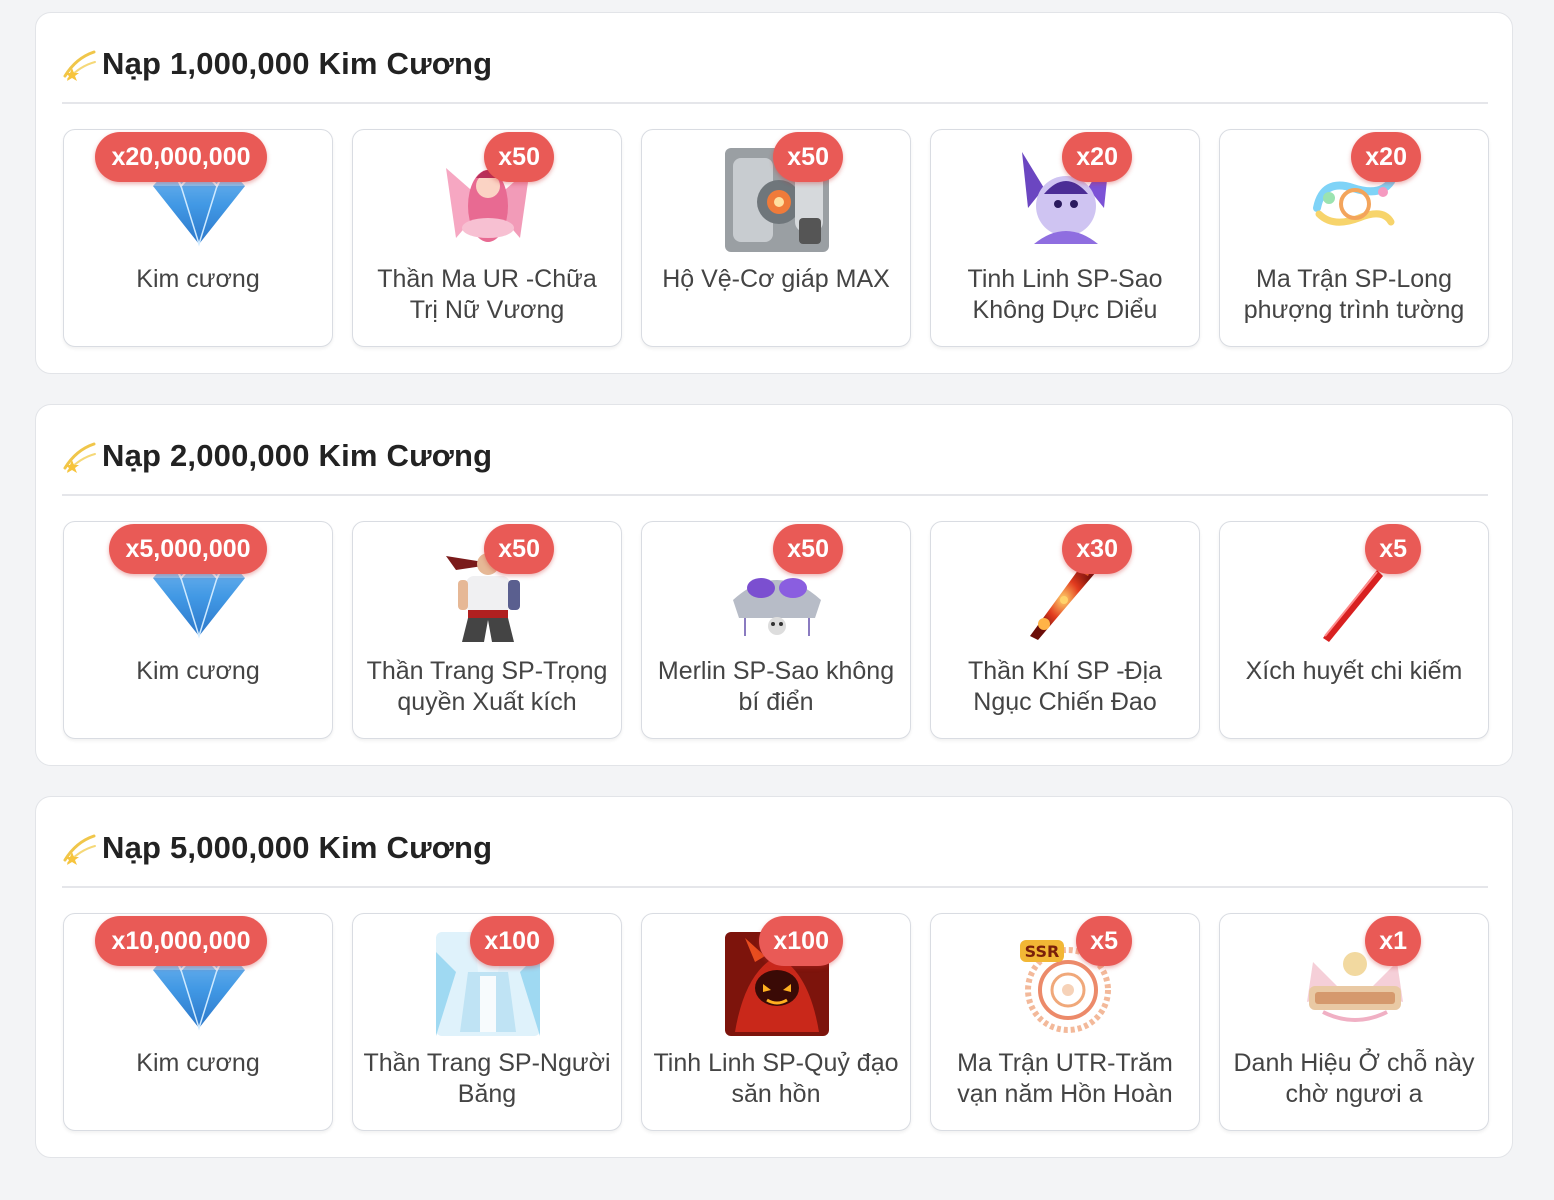 Image resolution: width=1554 pixels, height=1200 pixels. Describe the element at coordinates (1393, 941) in the screenshot. I see `quantity-badge: x1` at that location.